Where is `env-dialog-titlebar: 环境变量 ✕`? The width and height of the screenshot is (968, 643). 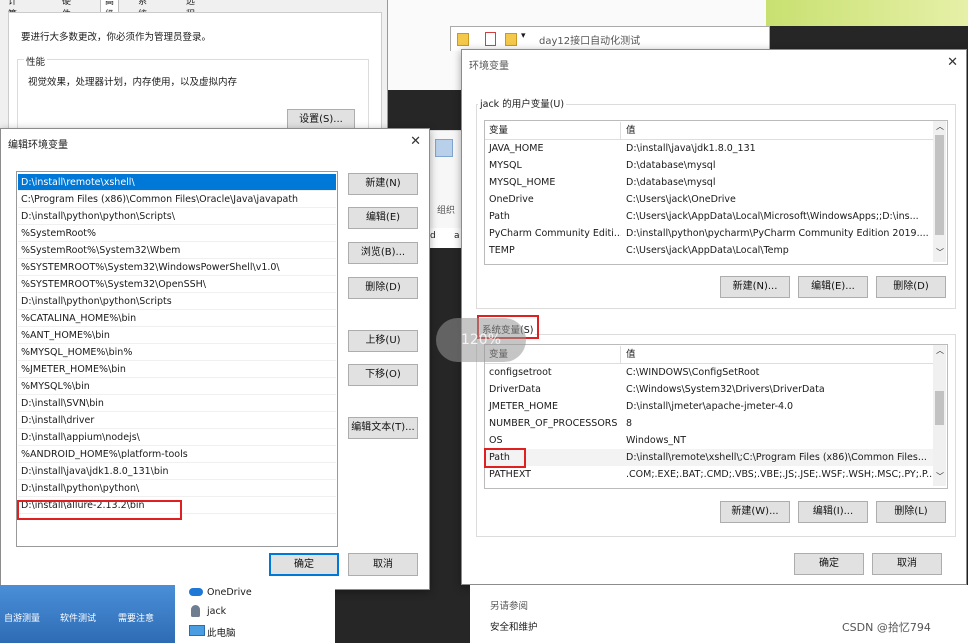
env-dialog-titlebar: 环境变量 ✕ is located at coordinates (714, 63).